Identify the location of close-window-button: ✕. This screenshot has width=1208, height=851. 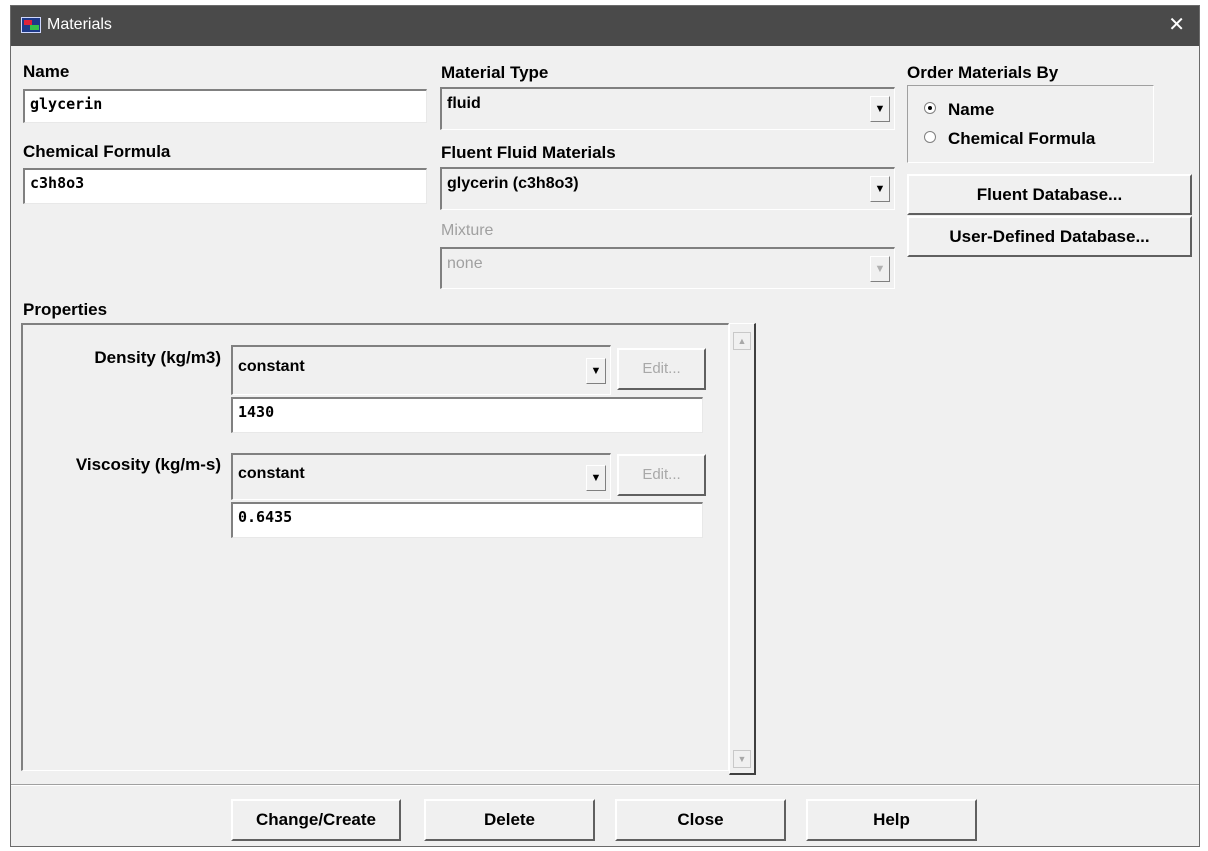
(1176, 25).